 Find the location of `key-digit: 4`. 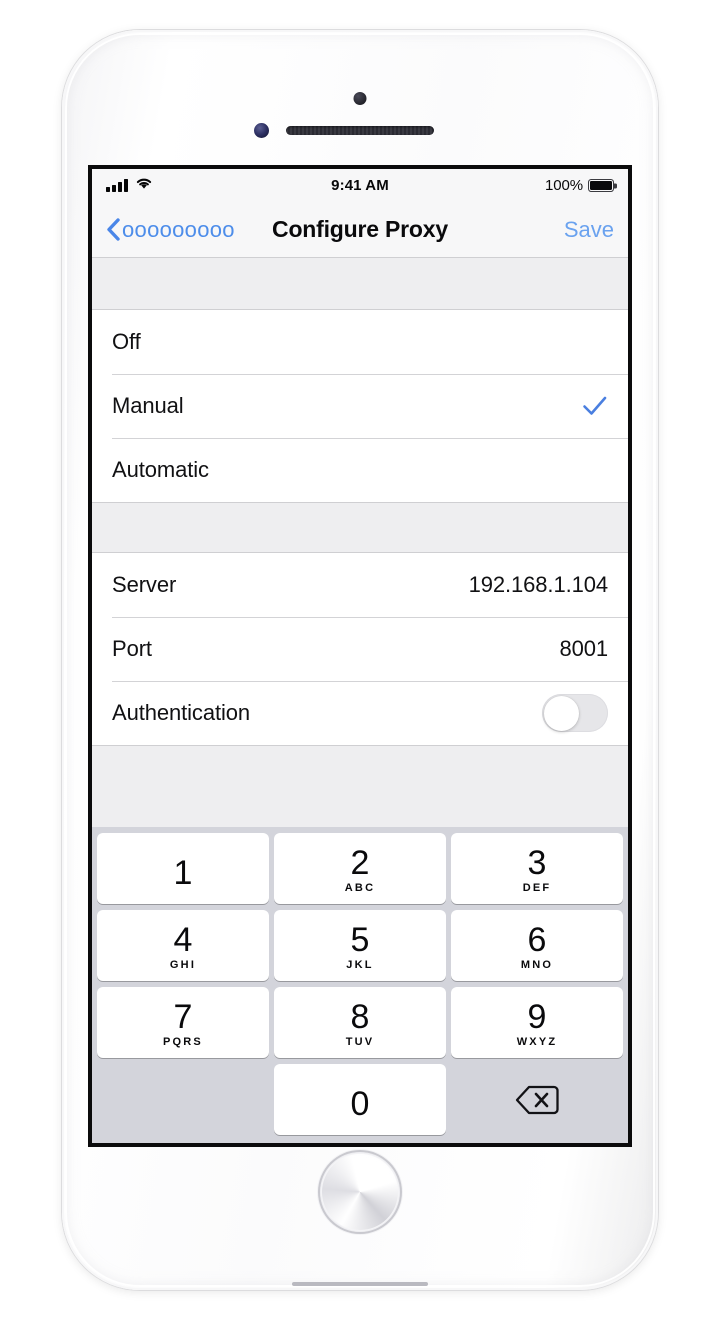

key-digit: 4 is located at coordinates (183, 939).